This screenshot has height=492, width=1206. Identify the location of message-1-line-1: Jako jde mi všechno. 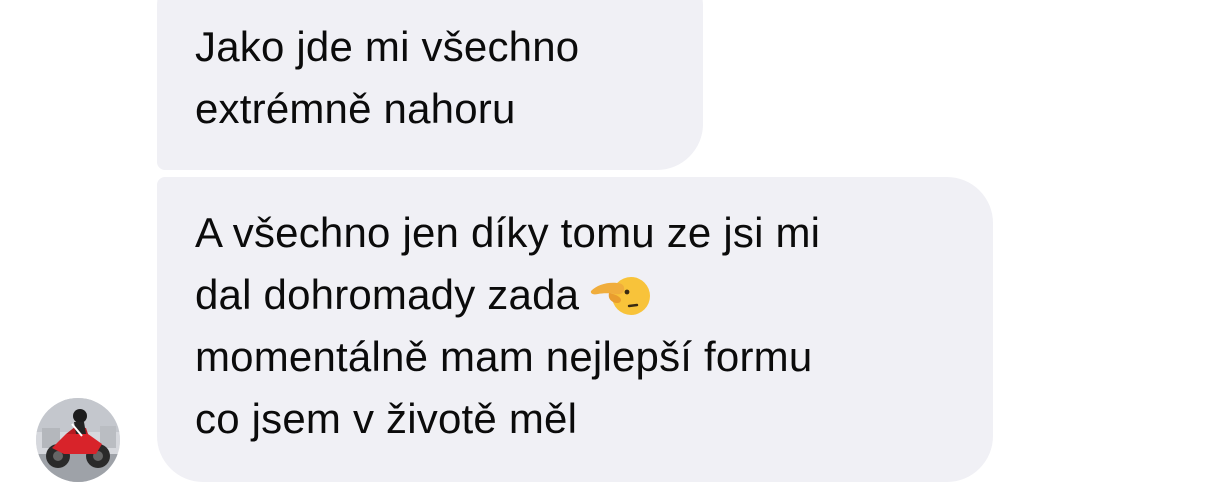
(387, 46).